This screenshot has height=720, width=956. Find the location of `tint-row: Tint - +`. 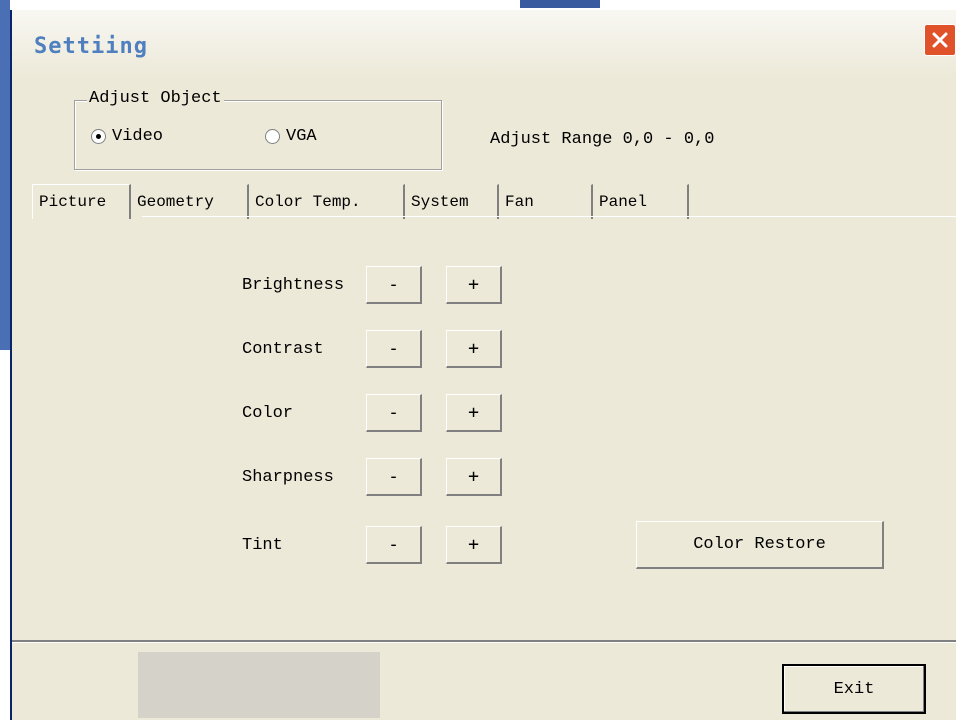

tint-row: Tint - + is located at coordinates (372, 545).